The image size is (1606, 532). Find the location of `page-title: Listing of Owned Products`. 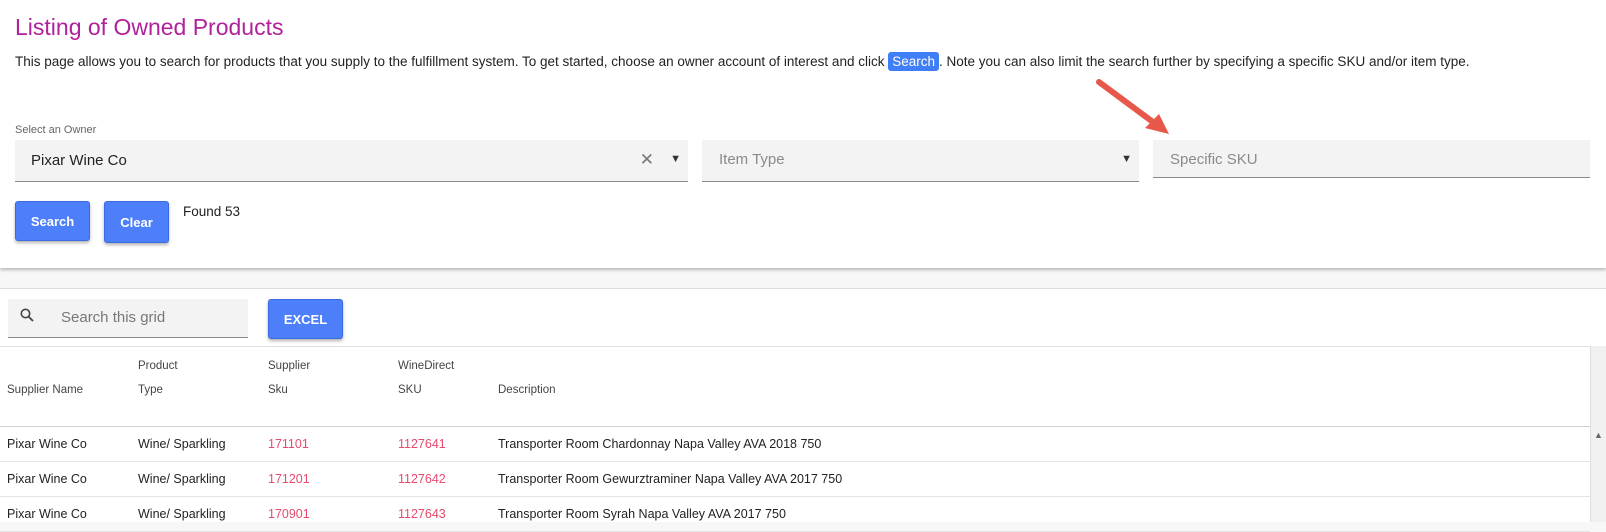

page-title: Listing of Owned Products is located at coordinates (149, 27).